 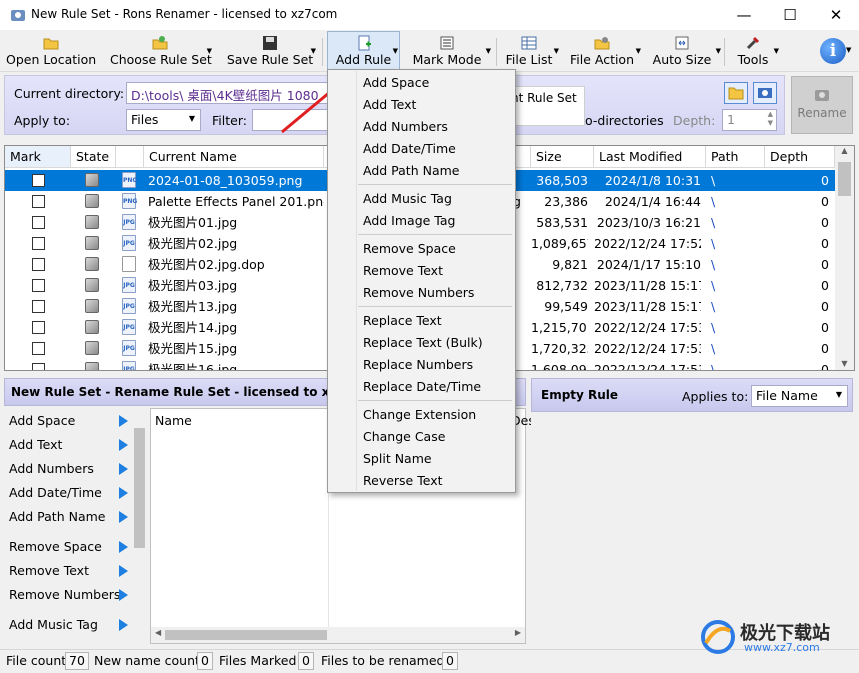 I want to click on menu-item: Add Date/Time, so click(x=421, y=149).